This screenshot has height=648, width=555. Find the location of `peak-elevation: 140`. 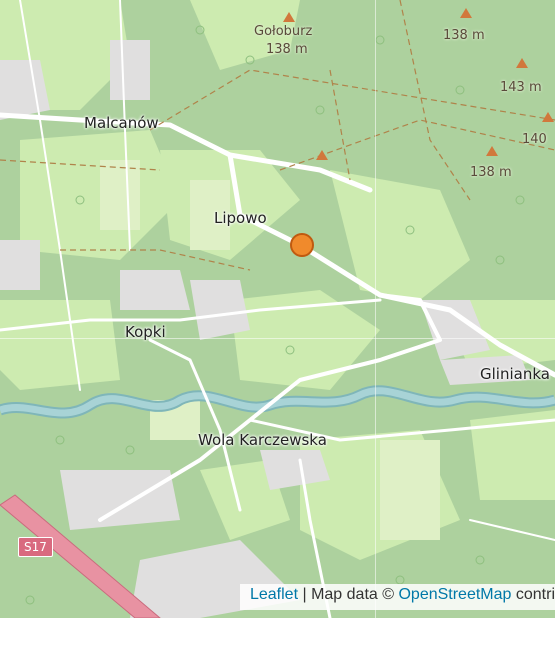

peak-elevation: 140 is located at coordinates (534, 139).